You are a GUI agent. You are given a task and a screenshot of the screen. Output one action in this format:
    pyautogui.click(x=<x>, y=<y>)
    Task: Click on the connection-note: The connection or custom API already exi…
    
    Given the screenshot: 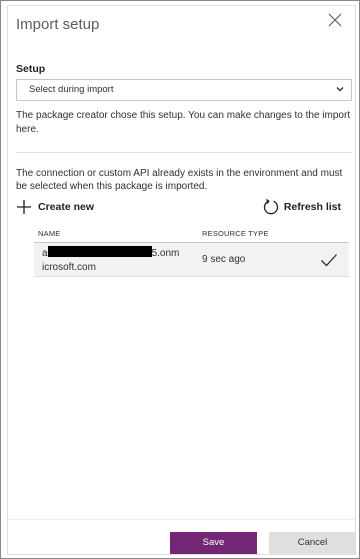 What is the action you would take?
    pyautogui.click(x=179, y=180)
    